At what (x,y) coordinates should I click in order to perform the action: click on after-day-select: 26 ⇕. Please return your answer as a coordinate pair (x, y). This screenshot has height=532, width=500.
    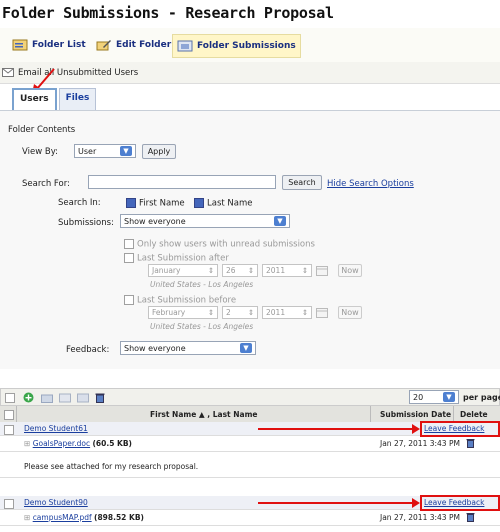
    Looking at the image, I should click on (240, 270).